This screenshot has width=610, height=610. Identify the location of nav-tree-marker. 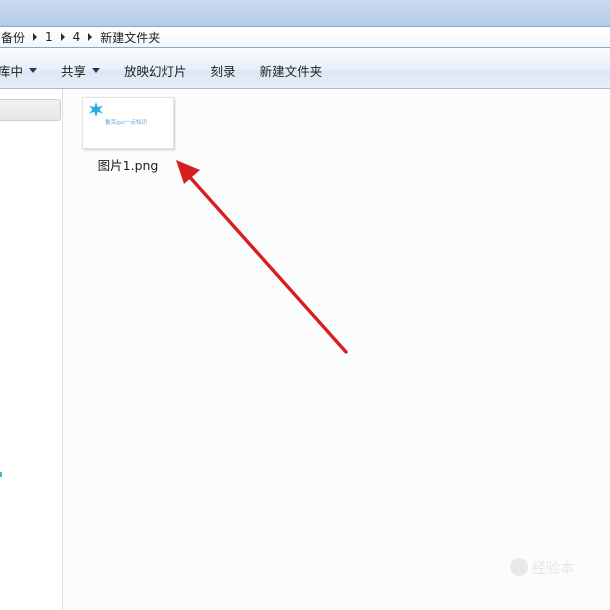
(1, 474).